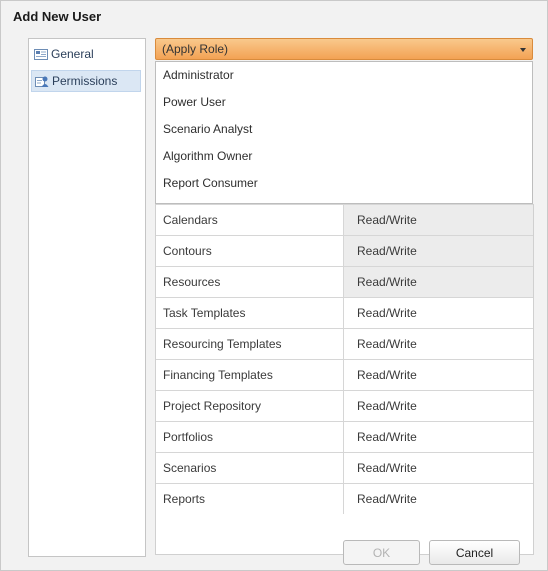 The width and height of the screenshot is (548, 571). What do you see at coordinates (195, 49) in the screenshot?
I see `apply-role-value: (Apply Role)` at bounding box center [195, 49].